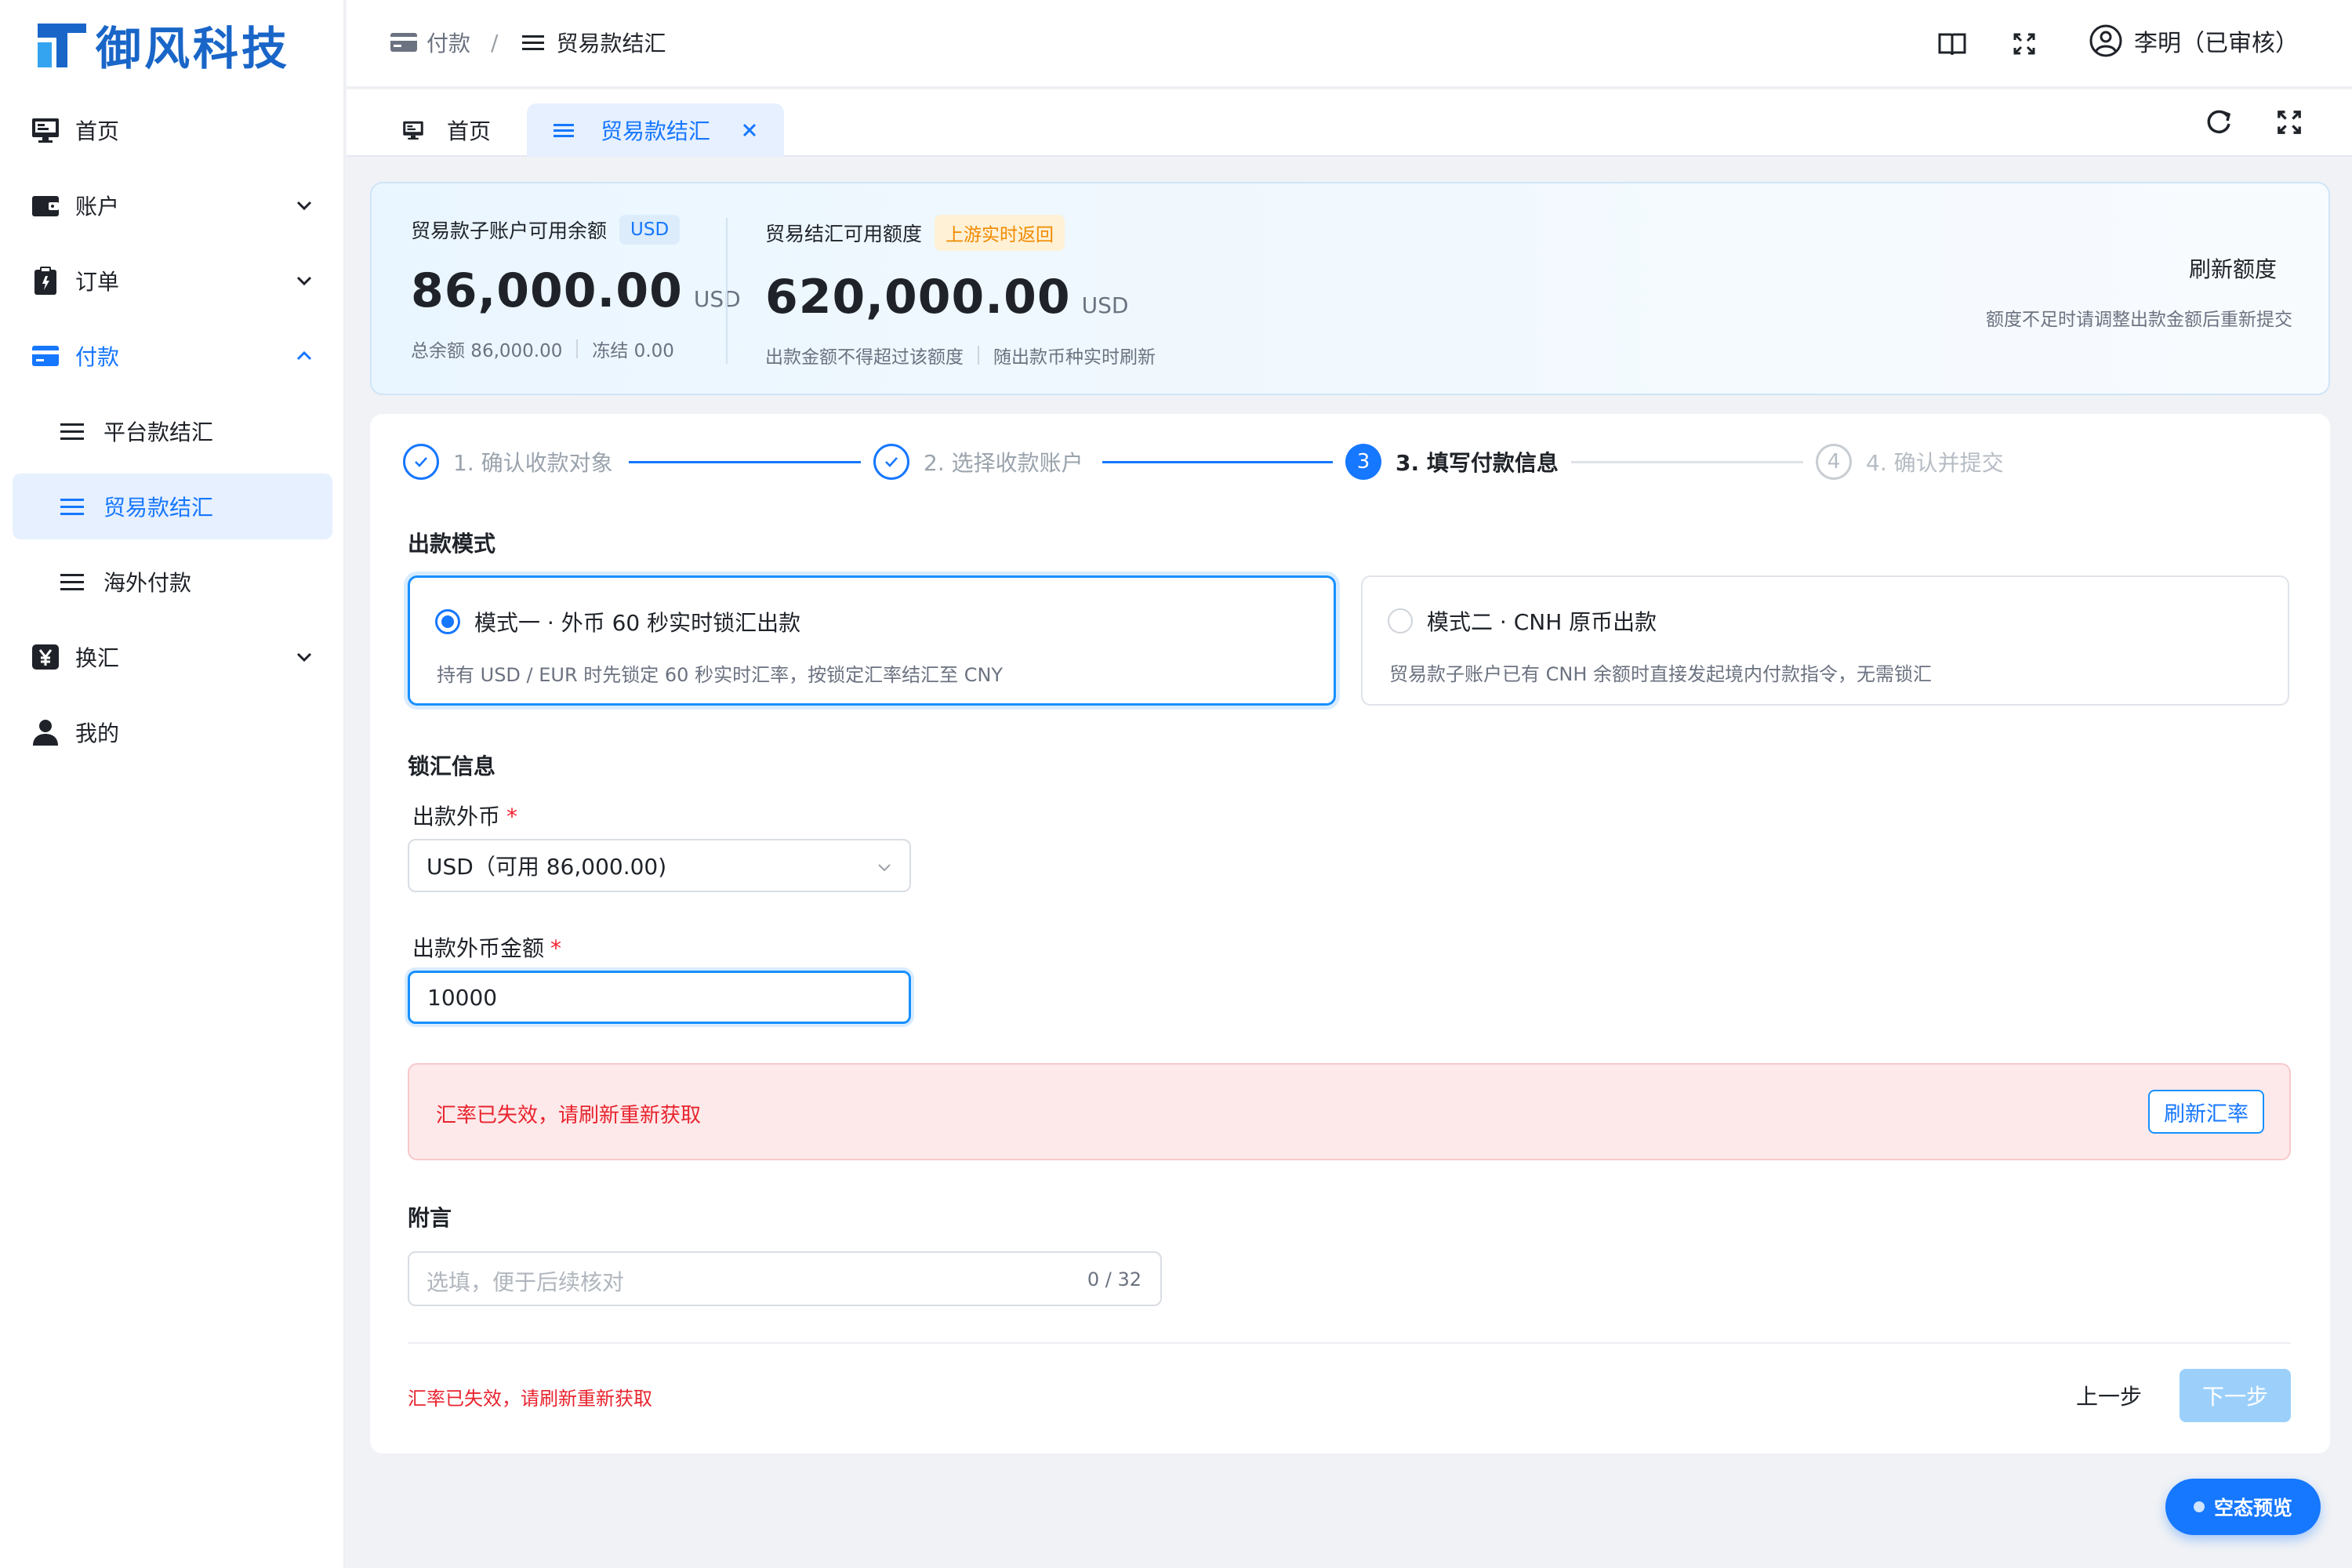 The height and width of the screenshot is (1568, 2352). I want to click on sidebar-item-mine: 我的, so click(172, 732).